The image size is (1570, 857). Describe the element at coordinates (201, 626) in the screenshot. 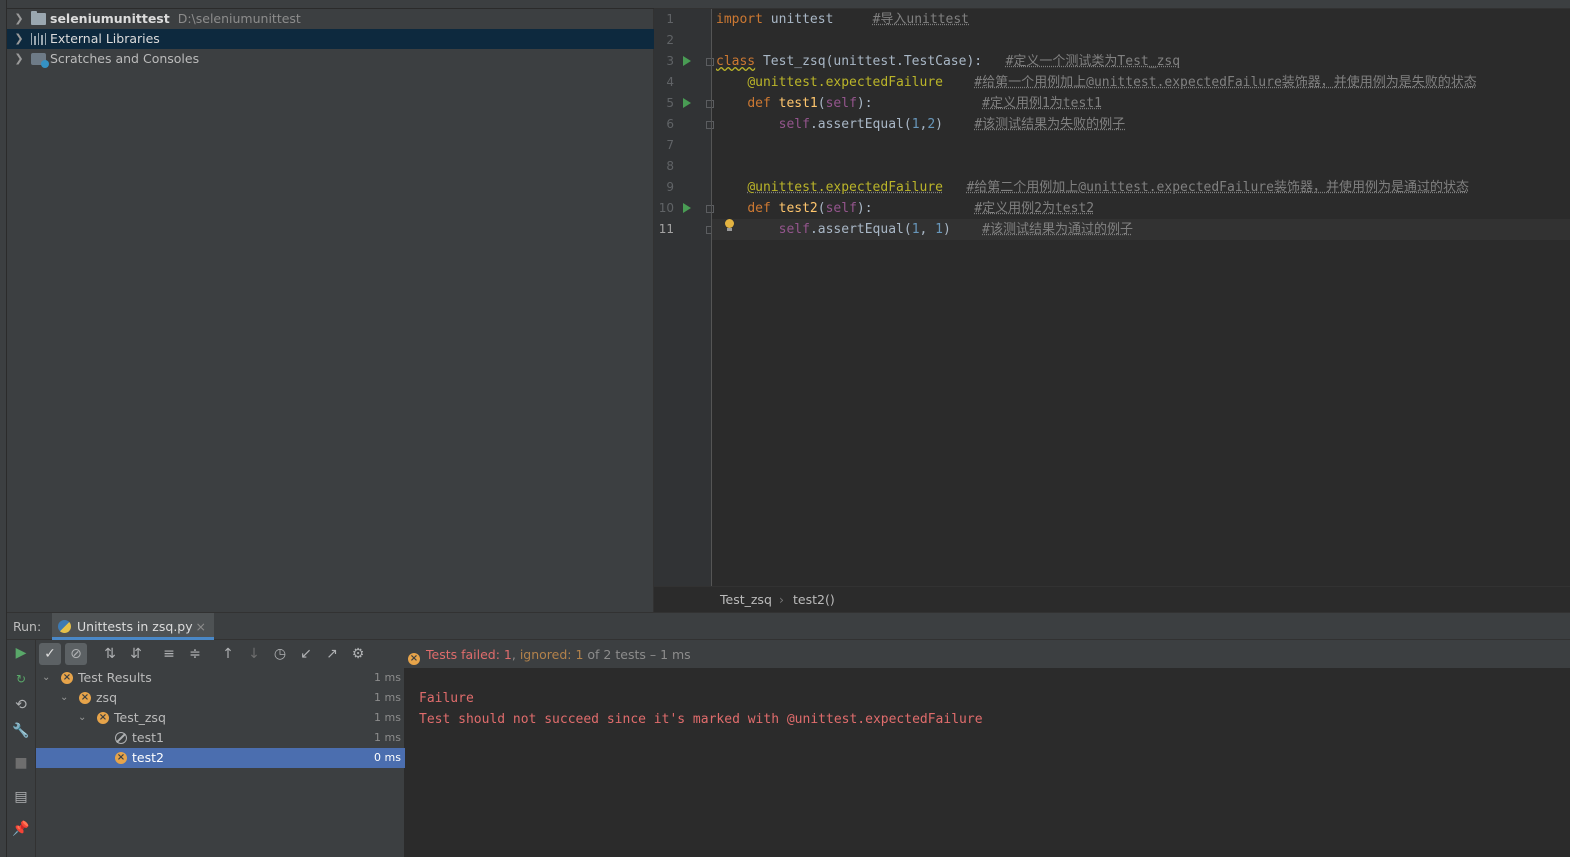

I see `close-icon: ×` at that location.